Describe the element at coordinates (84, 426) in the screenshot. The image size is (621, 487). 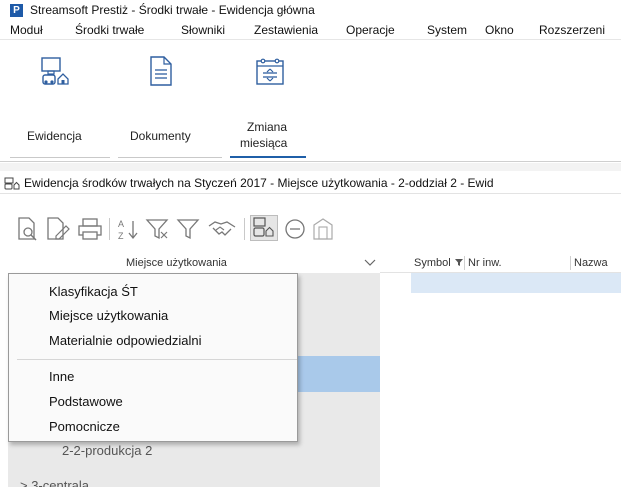
I see `menu-item-pomocnicze: Pomocnicze` at that location.